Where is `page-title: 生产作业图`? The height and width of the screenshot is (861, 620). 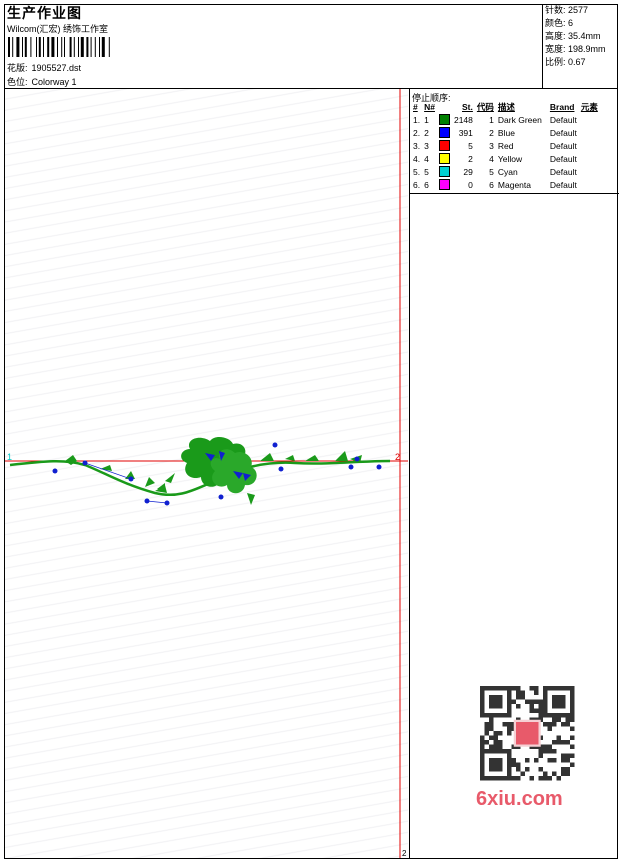 page-title: 生产作业图 is located at coordinates (44, 13).